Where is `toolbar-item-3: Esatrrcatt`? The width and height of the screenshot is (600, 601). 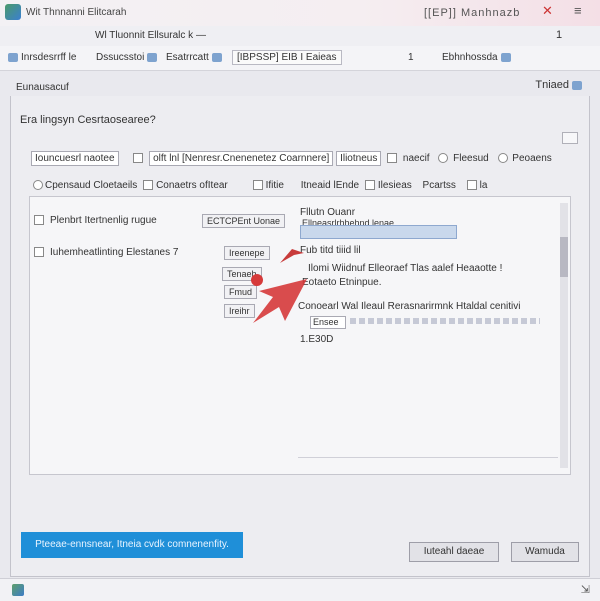 toolbar-item-3: Esatrrcatt is located at coordinates (194, 57).